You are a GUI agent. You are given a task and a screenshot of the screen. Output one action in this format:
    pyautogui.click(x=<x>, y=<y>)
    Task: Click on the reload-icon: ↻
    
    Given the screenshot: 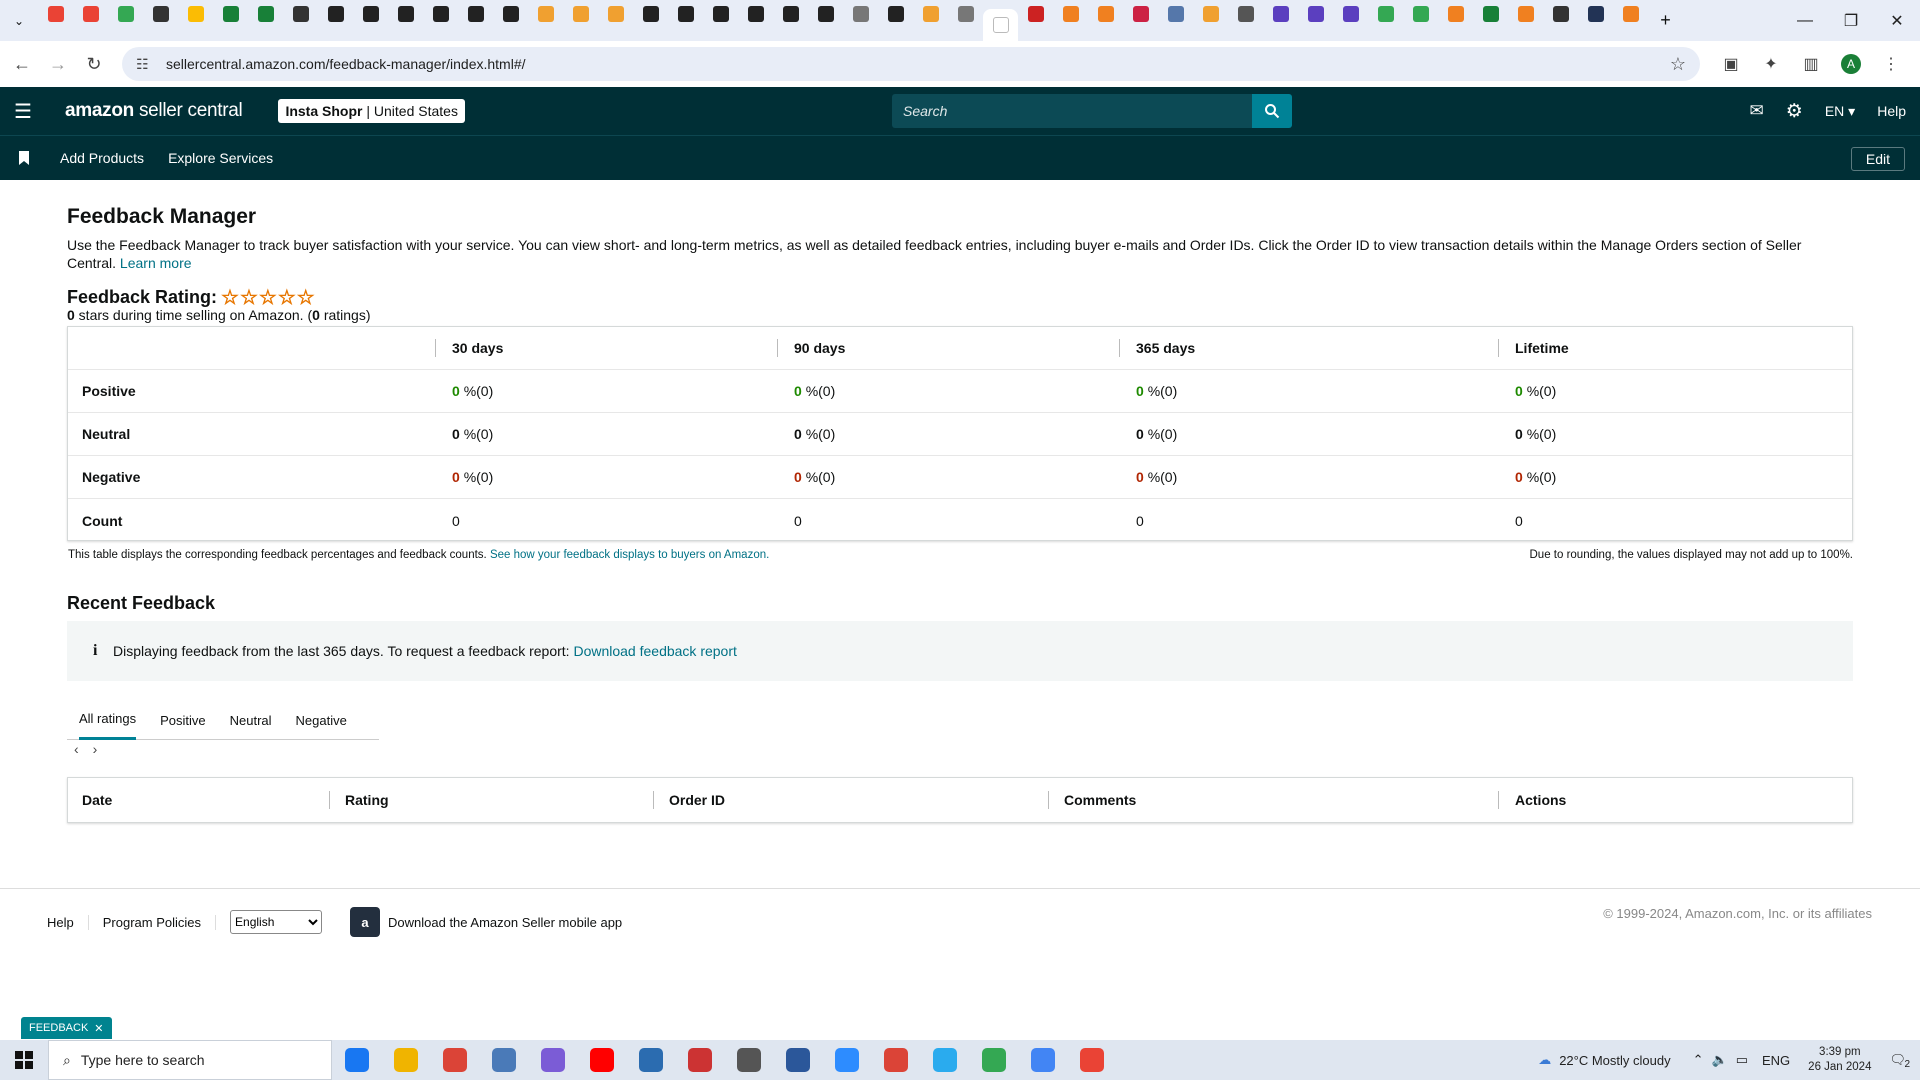 What is the action you would take?
    pyautogui.click(x=94, y=64)
    